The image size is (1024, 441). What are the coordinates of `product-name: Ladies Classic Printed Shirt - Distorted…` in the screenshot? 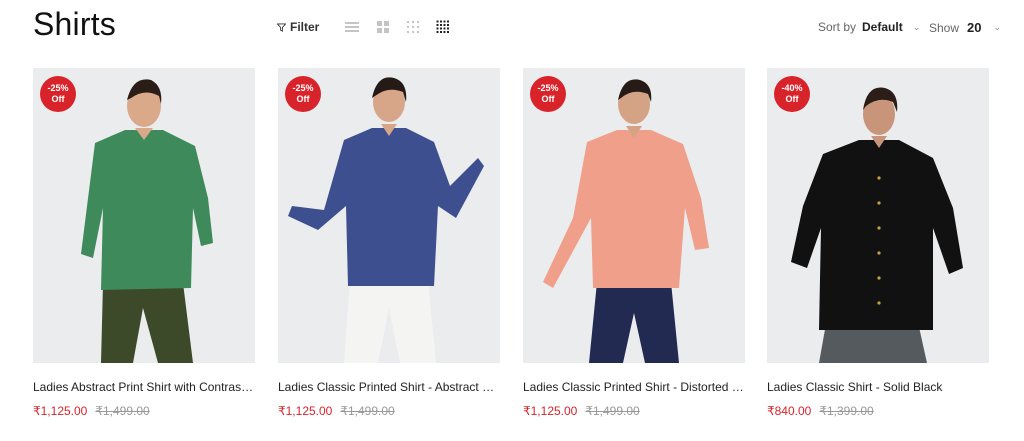 It's located at (634, 387).